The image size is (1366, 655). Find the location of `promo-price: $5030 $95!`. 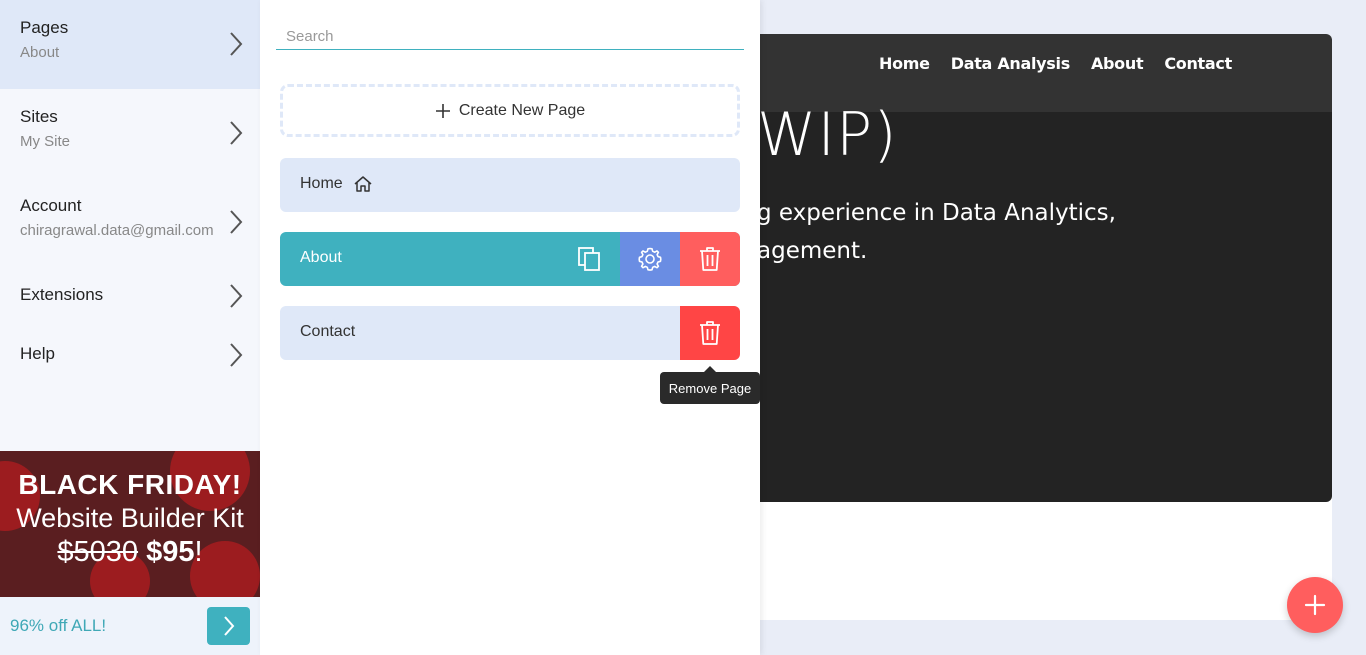

promo-price: $5030 $95! is located at coordinates (130, 552).